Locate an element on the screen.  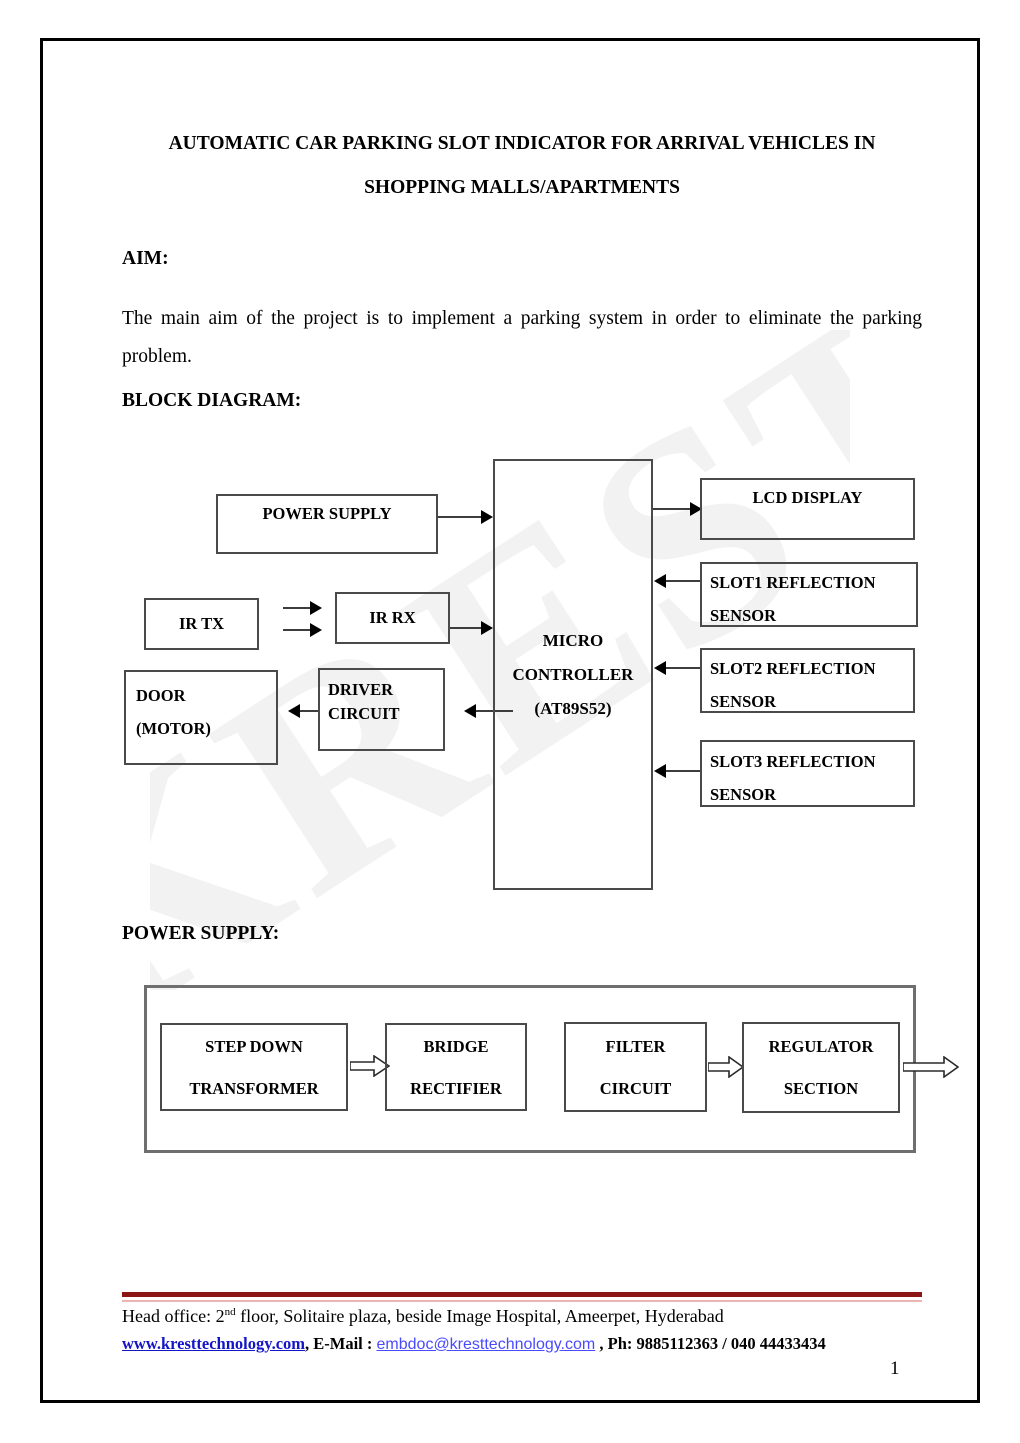
block-door-motor-label: DOOR (MOTOR) is located at coordinates (173, 712).